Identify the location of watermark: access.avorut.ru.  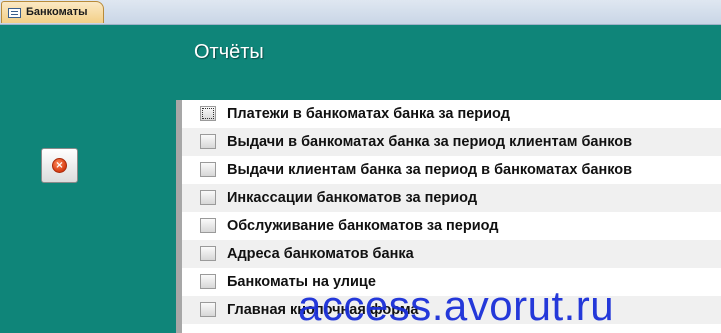
(456, 305).